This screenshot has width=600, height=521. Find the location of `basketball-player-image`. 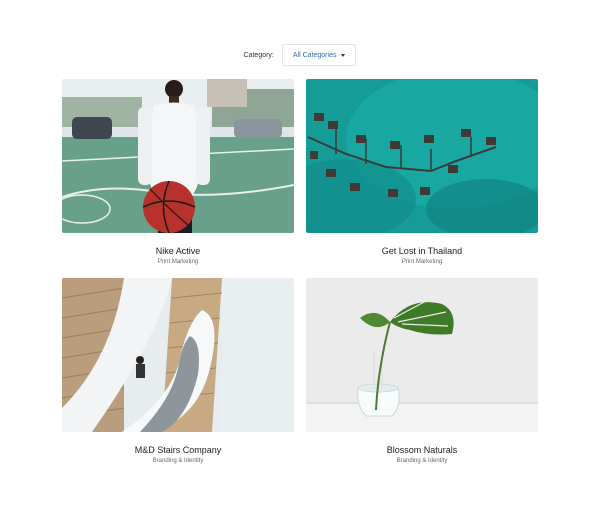

basketball-player-image is located at coordinates (178, 156).